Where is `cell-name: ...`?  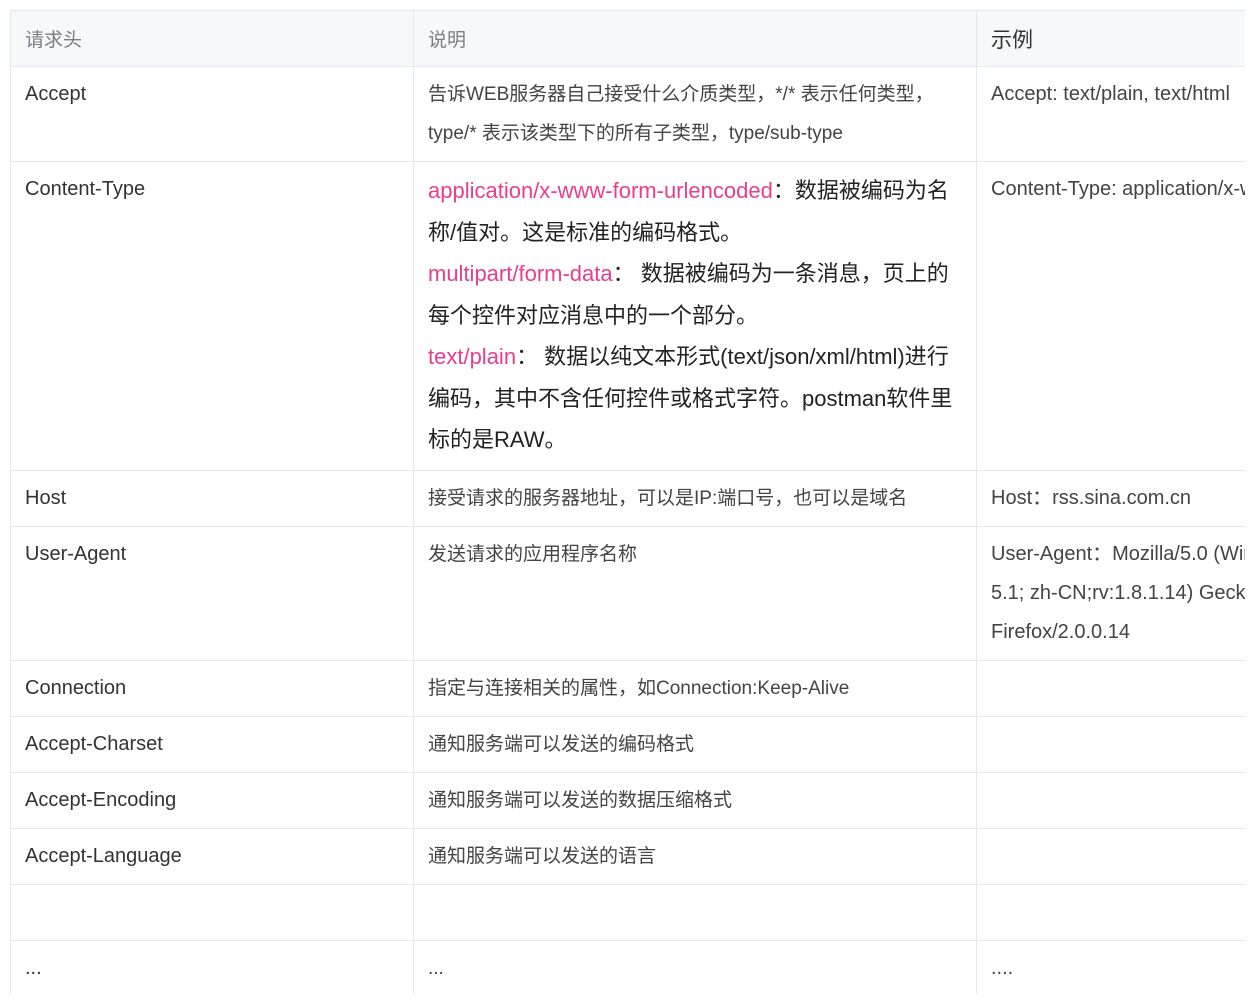
cell-name: ... is located at coordinates (212, 967).